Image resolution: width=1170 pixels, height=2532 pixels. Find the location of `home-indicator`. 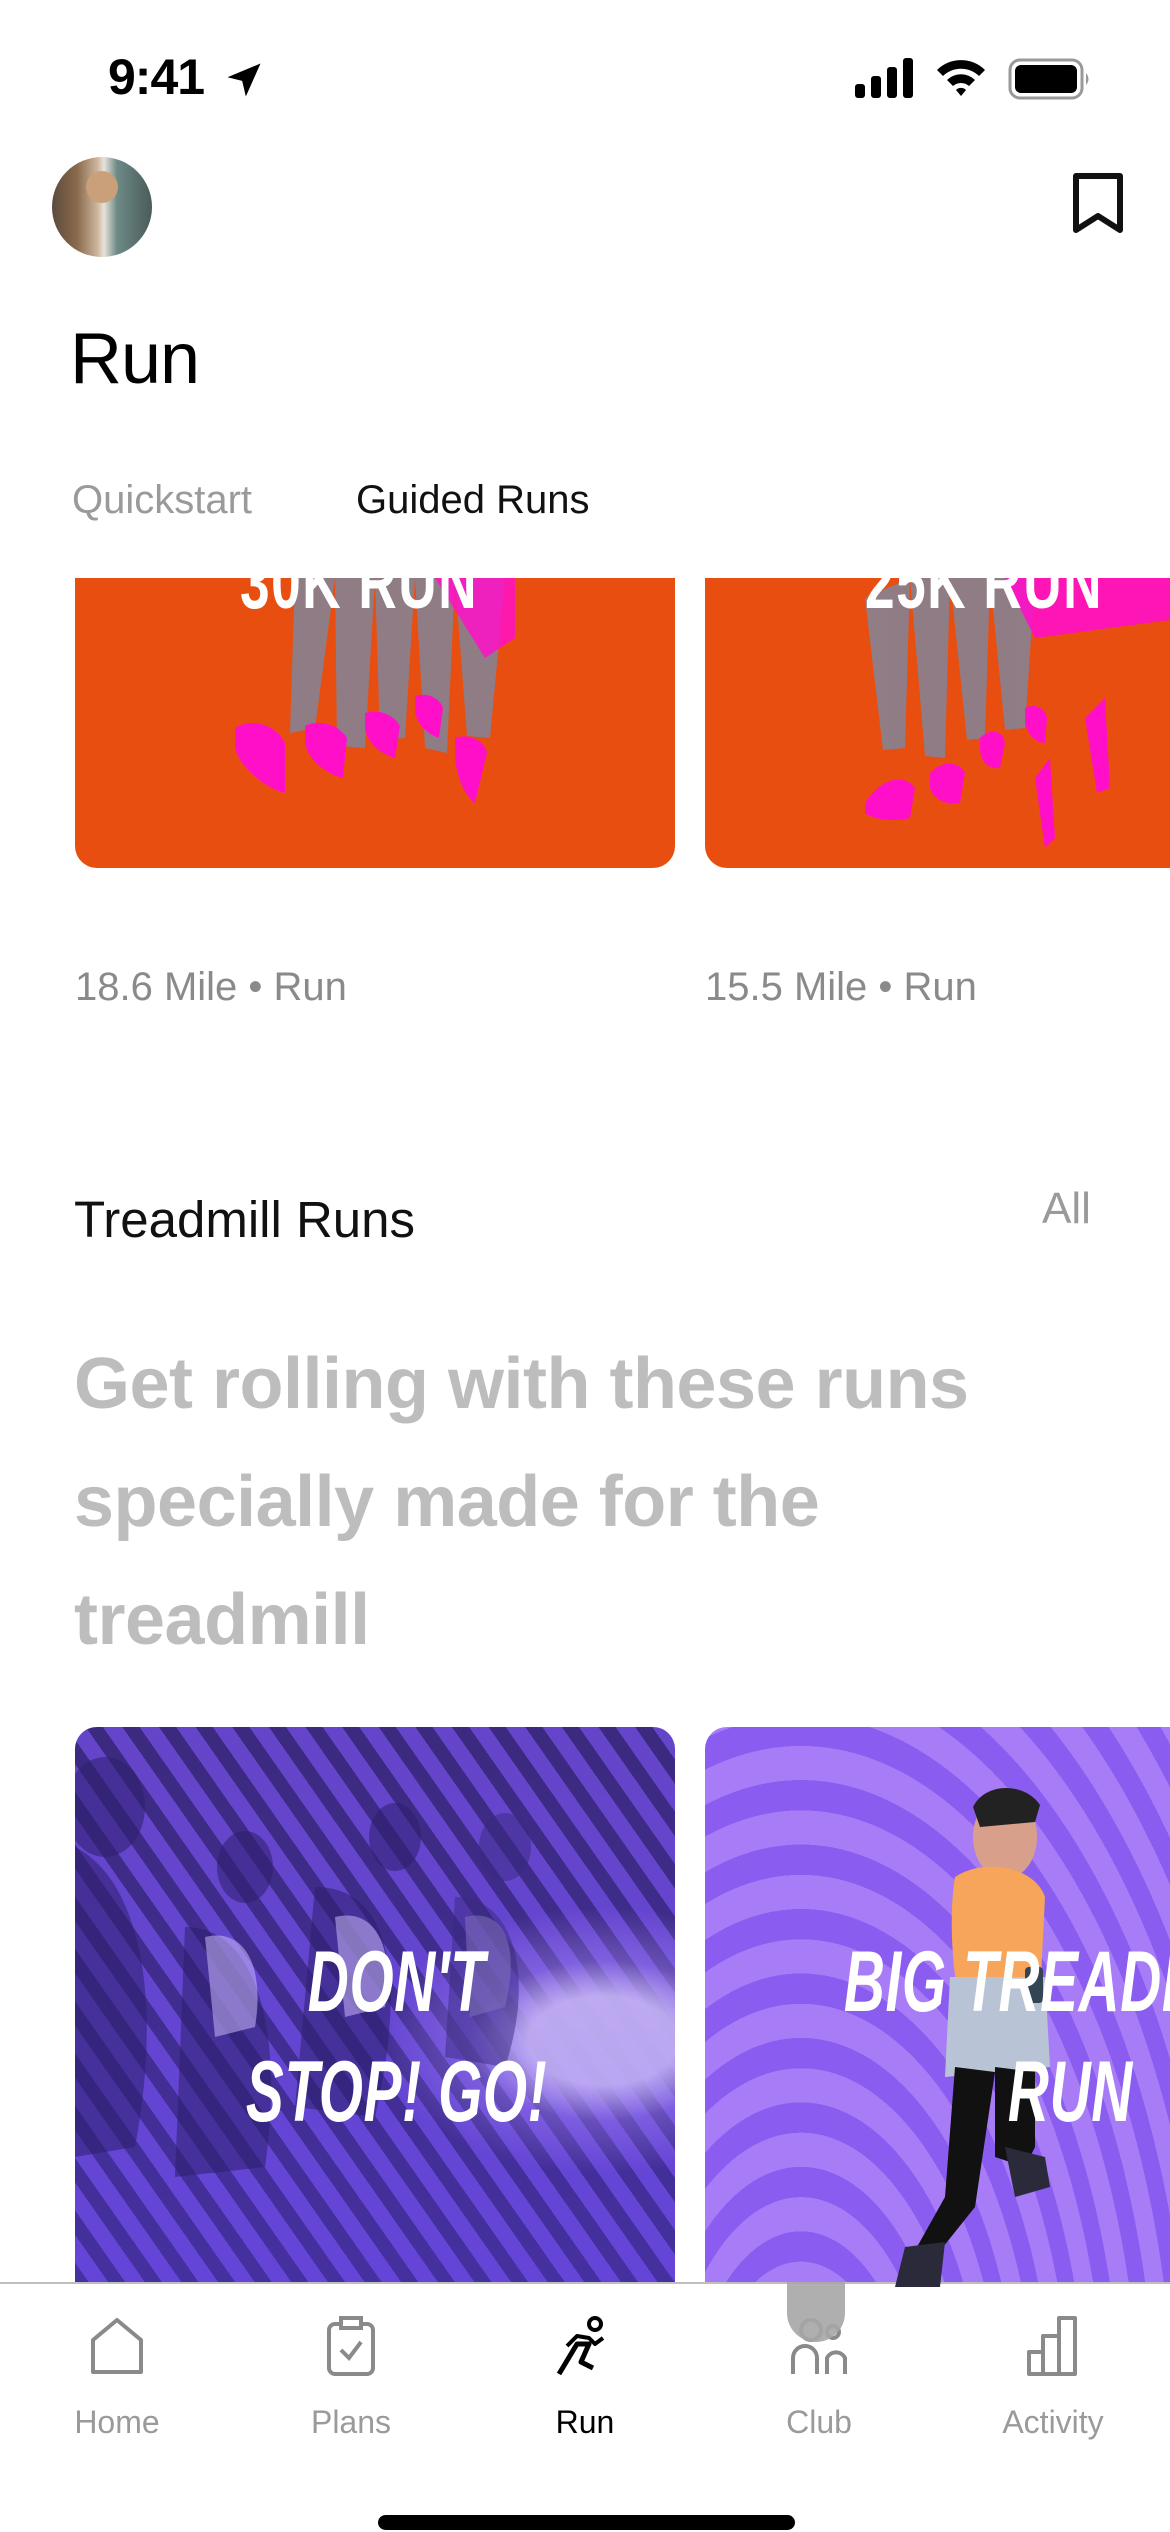

home-indicator is located at coordinates (586, 2522).